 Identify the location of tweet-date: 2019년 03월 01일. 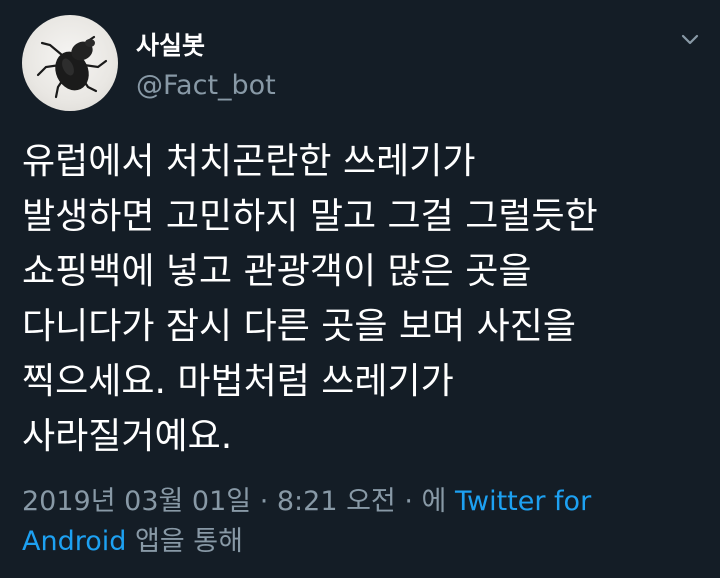
(136, 501).